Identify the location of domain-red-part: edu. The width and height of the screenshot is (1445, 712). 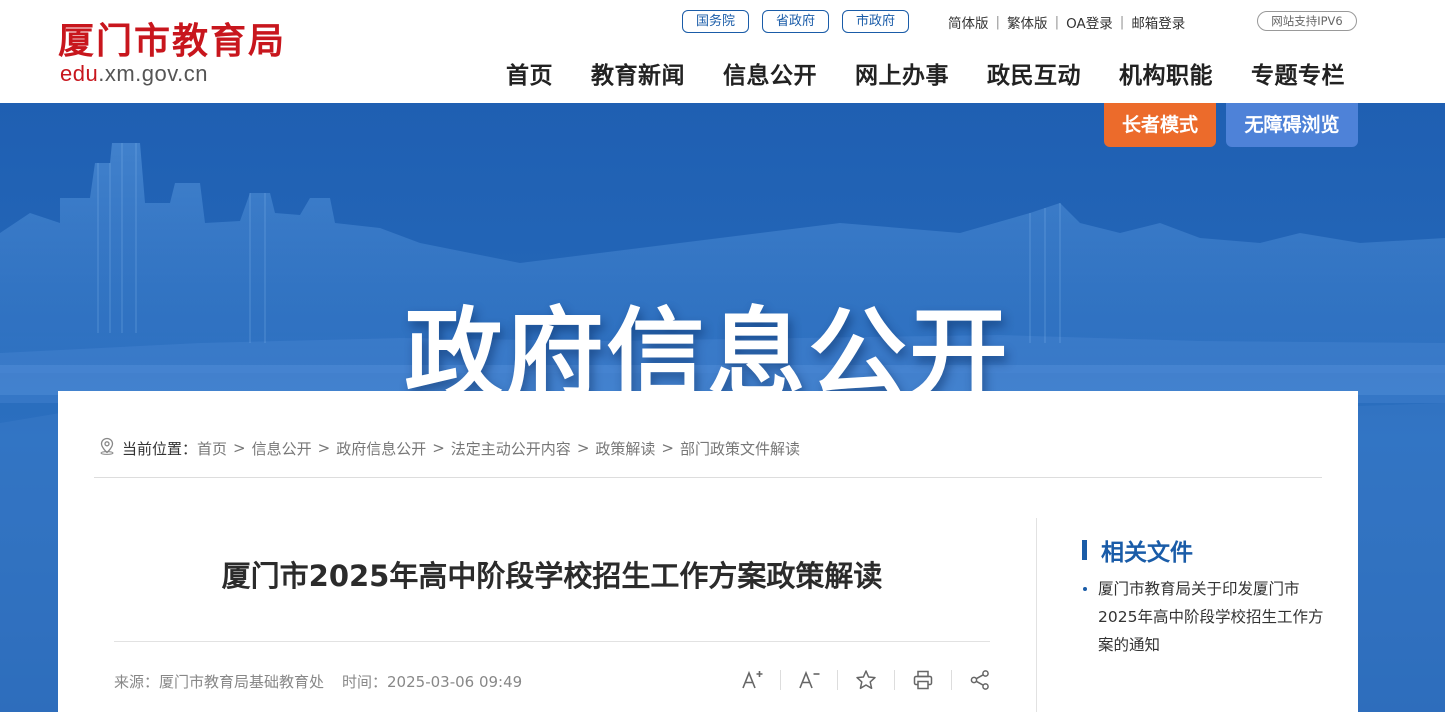
(79, 73).